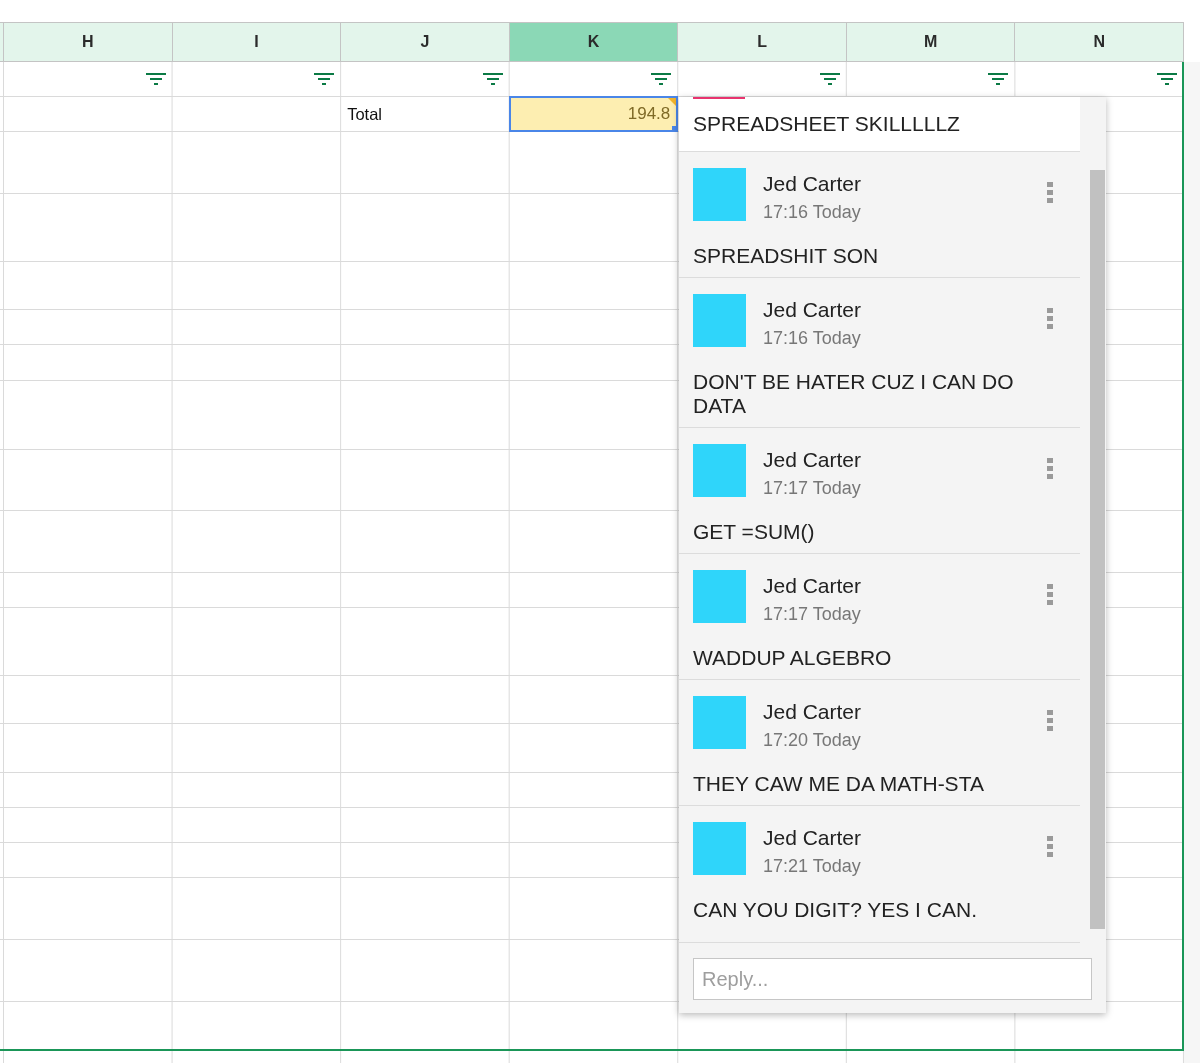 The image size is (1200, 1063). Describe the element at coordinates (649, 114) in the screenshot. I see `cell-value: 194.8` at that location.